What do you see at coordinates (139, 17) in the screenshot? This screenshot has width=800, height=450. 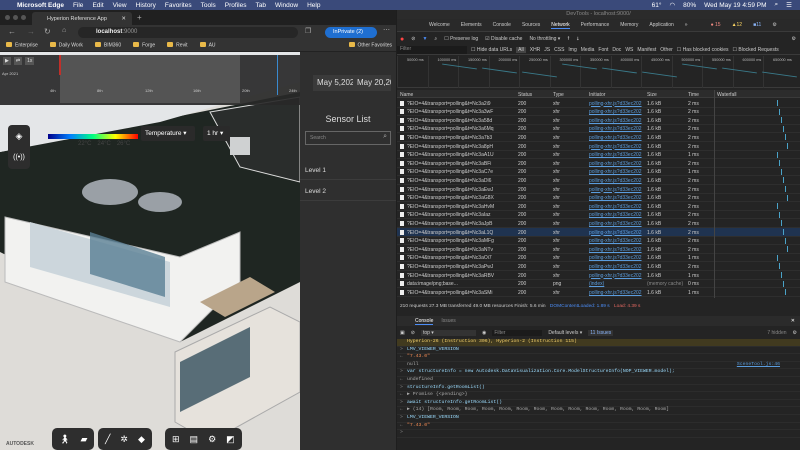 I see `new-tab-button: +` at bounding box center [139, 17].